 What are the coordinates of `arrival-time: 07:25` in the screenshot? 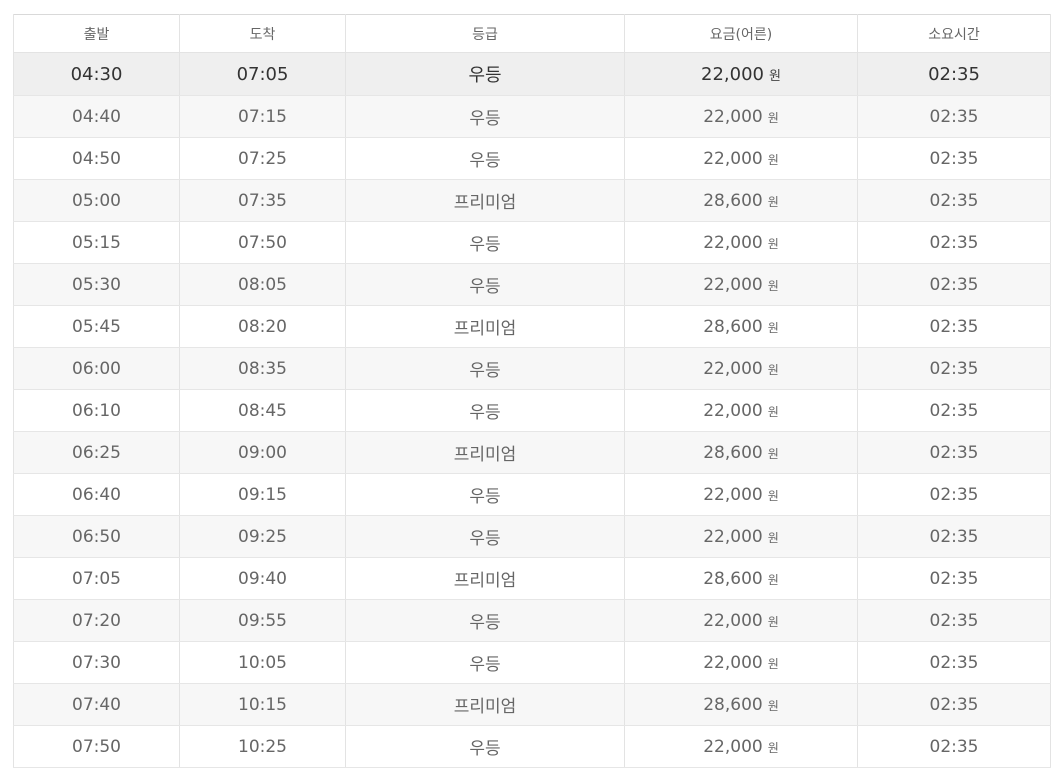 It's located at (262, 158).